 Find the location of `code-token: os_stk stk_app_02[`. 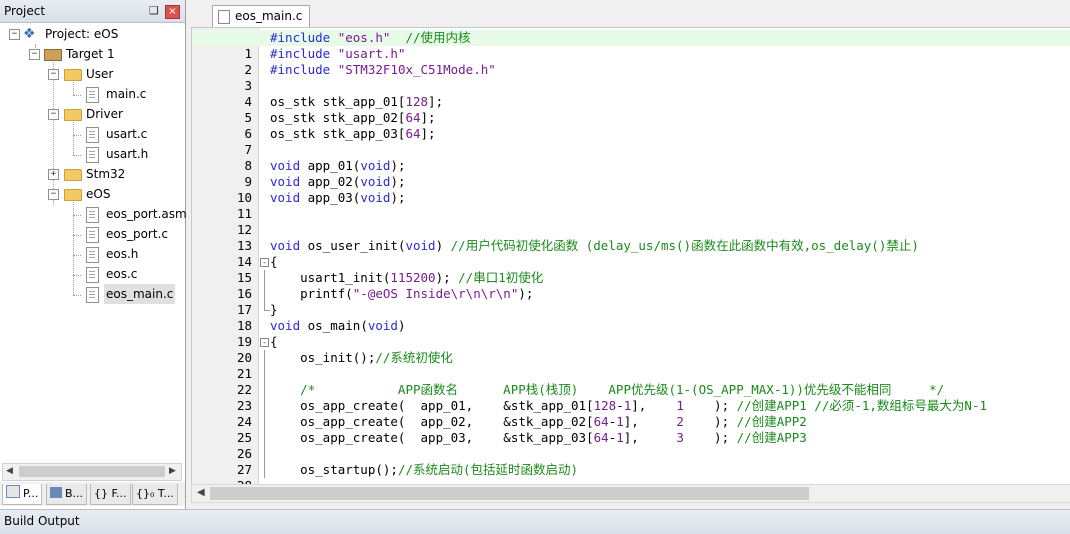

code-token: os_stk stk_app_02[ is located at coordinates (338, 117).